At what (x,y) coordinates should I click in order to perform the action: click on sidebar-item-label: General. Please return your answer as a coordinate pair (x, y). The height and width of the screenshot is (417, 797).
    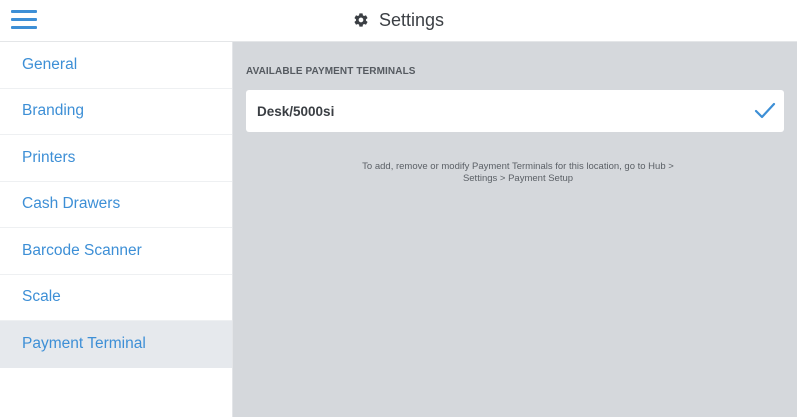
    Looking at the image, I should click on (50, 64).